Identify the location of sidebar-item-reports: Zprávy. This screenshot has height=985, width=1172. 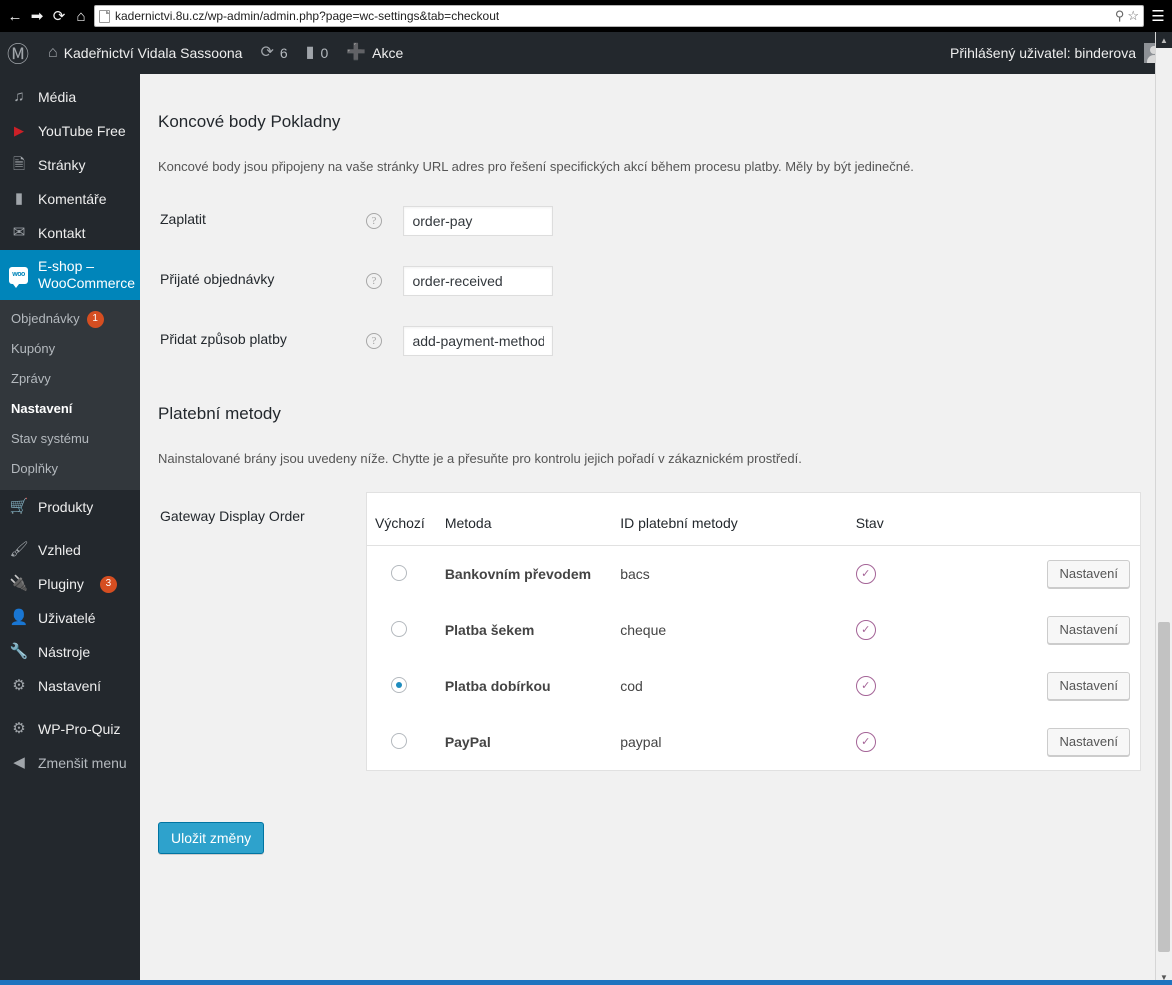
(70, 379).